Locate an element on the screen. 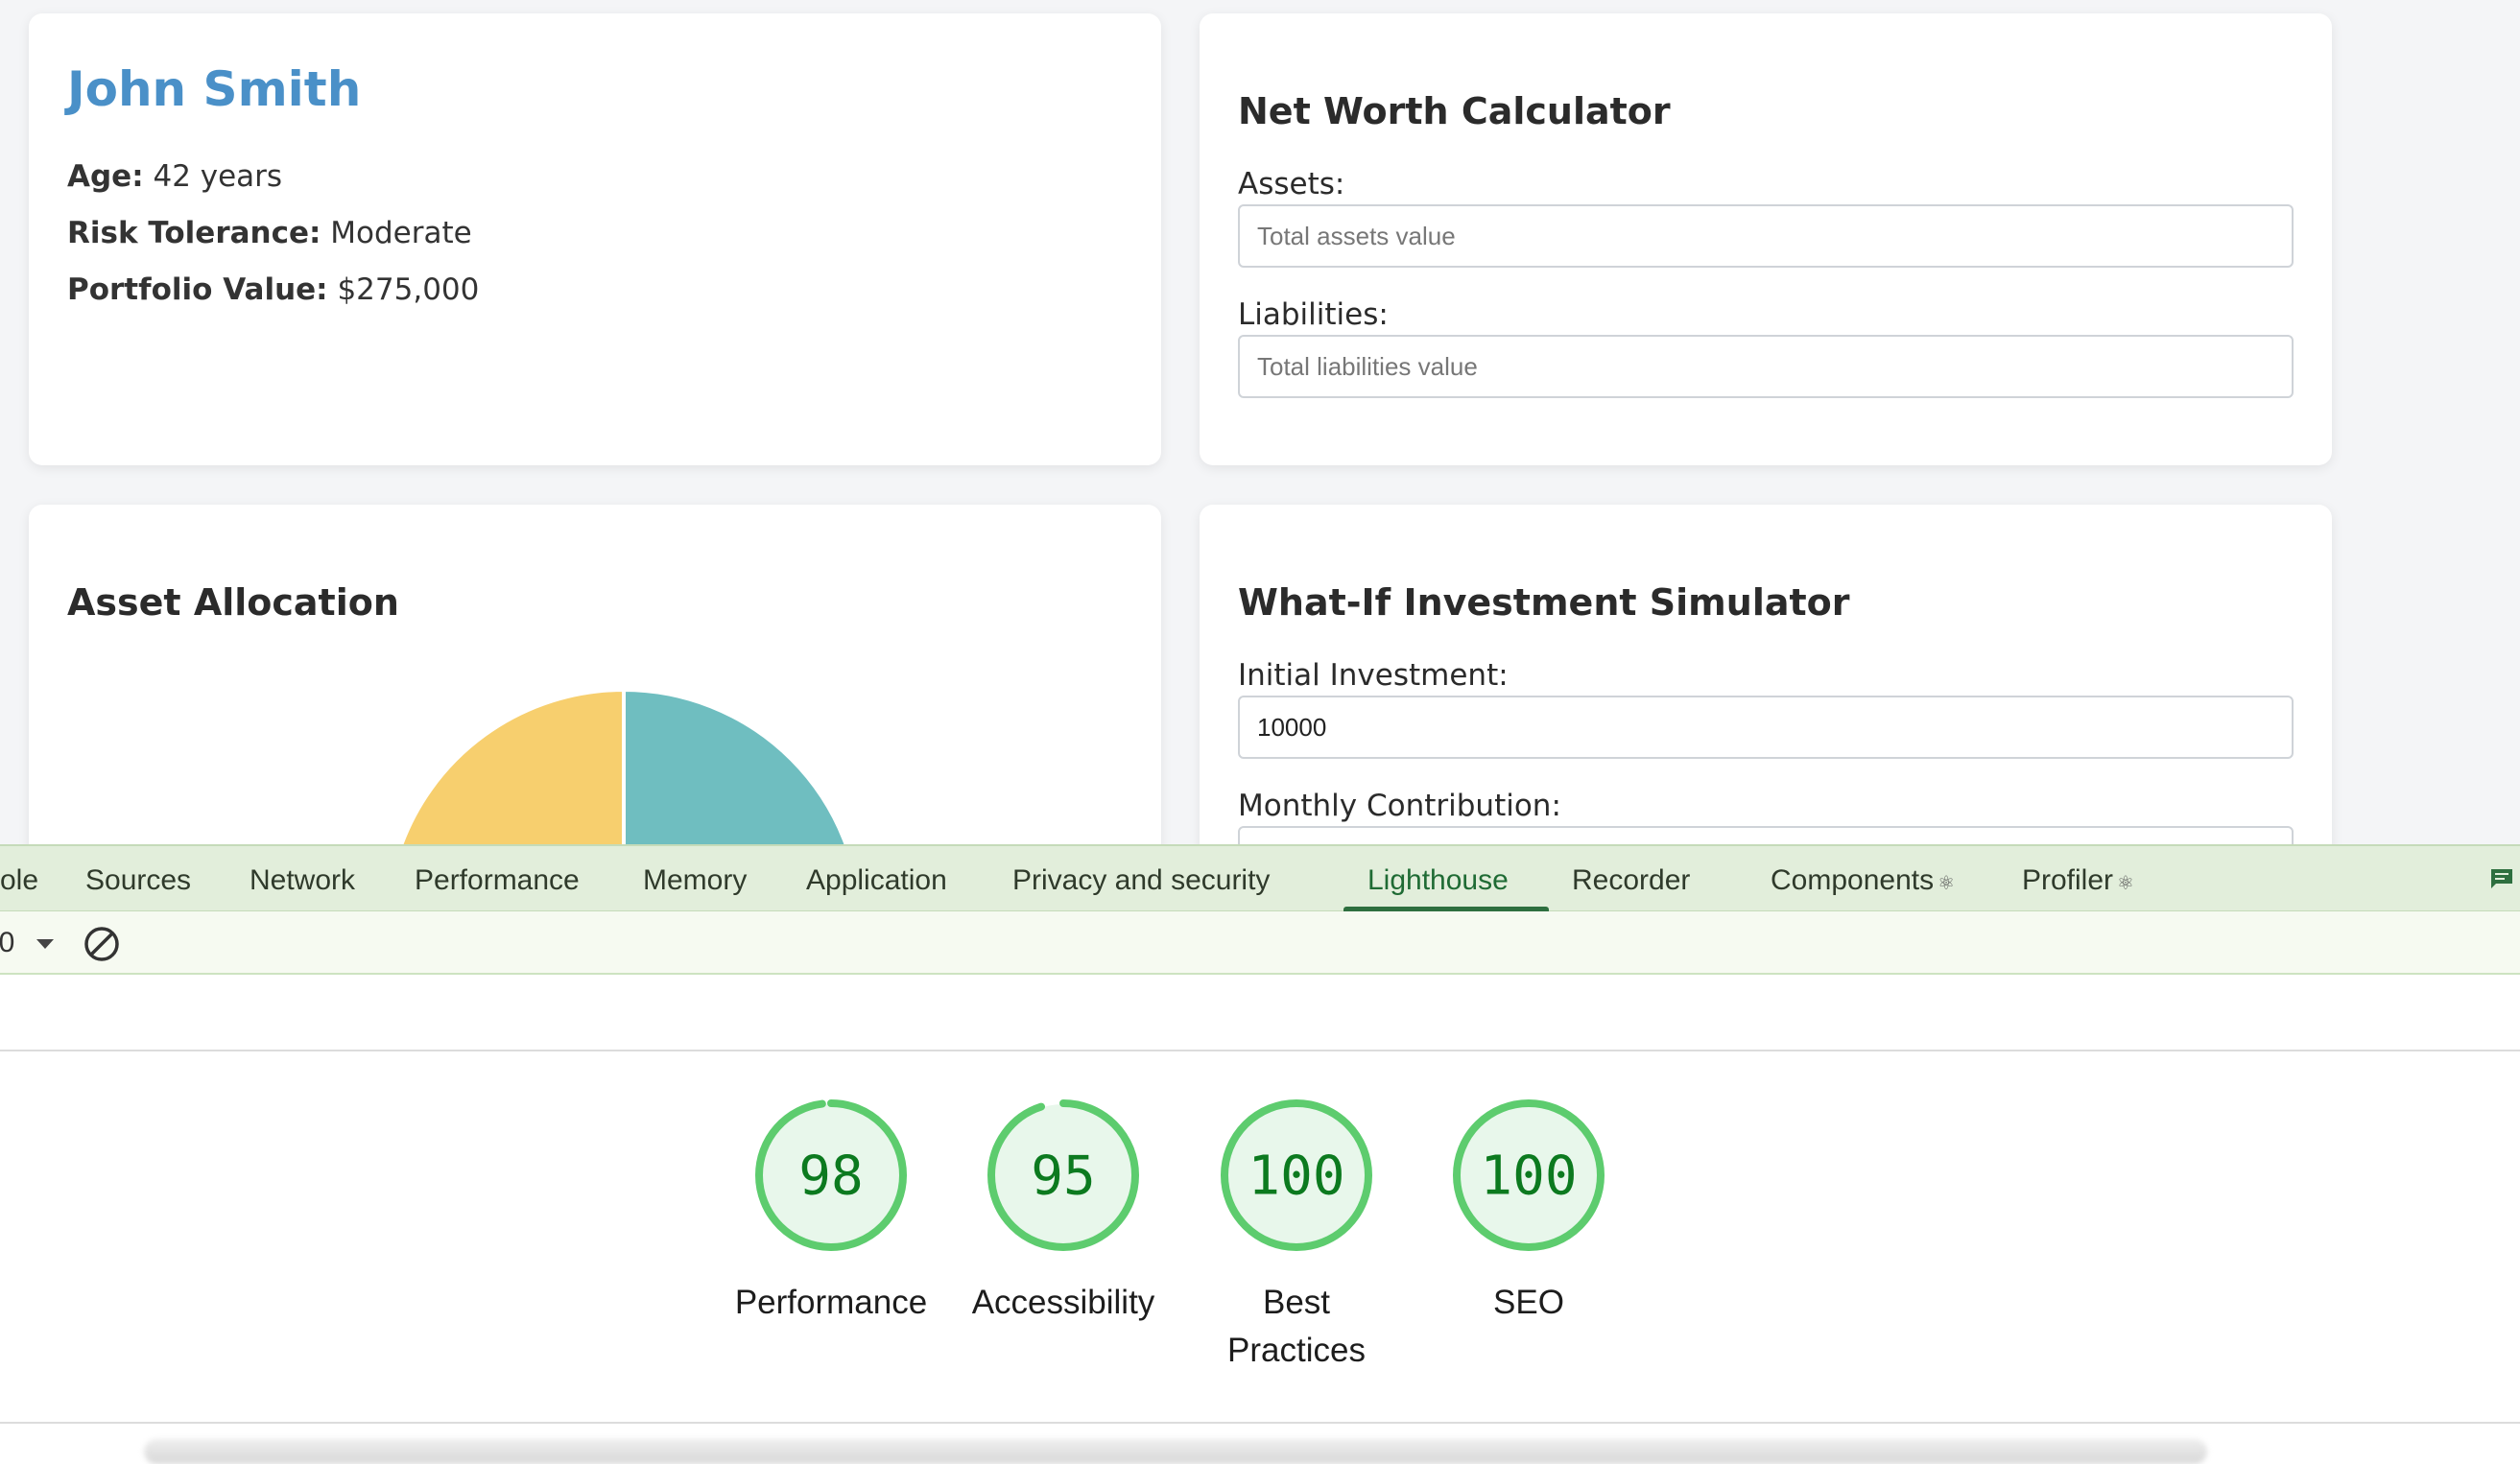 The width and height of the screenshot is (2520, 1464). score-gauge-performance: 98 is located at coordinates (831, 1175).